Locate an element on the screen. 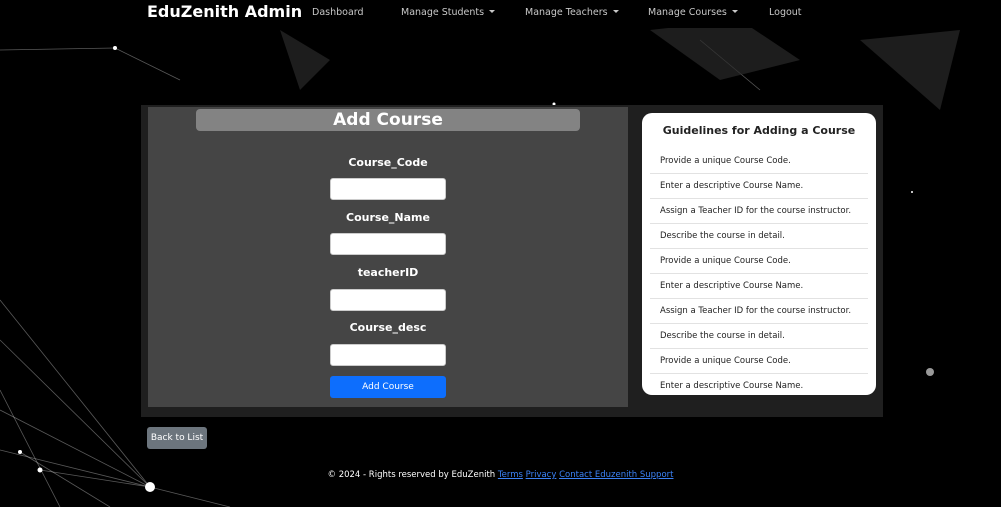  nav-manage-students-dropdown: Manage Students is located at coordinates (448, 12).